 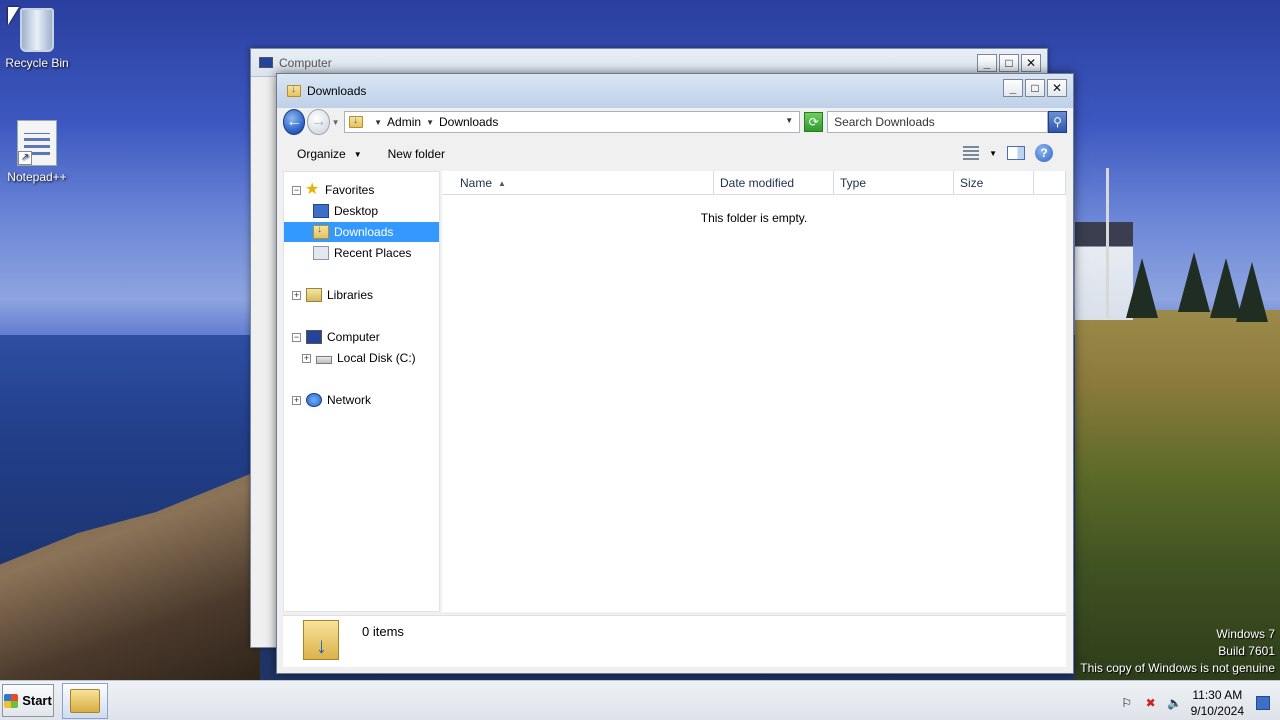 I want to click on taskbar: Start ⚐ ✖ 🔈 11:30 AM 9/10/2024, so click(x=640, y=700).